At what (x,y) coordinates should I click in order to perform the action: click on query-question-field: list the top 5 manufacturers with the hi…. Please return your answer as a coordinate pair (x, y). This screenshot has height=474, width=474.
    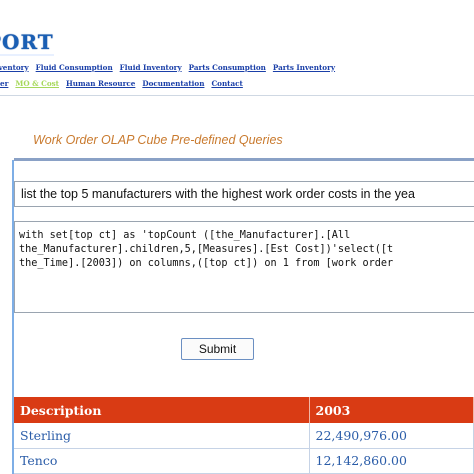
    Looking at the image, I should click on (244, 194).